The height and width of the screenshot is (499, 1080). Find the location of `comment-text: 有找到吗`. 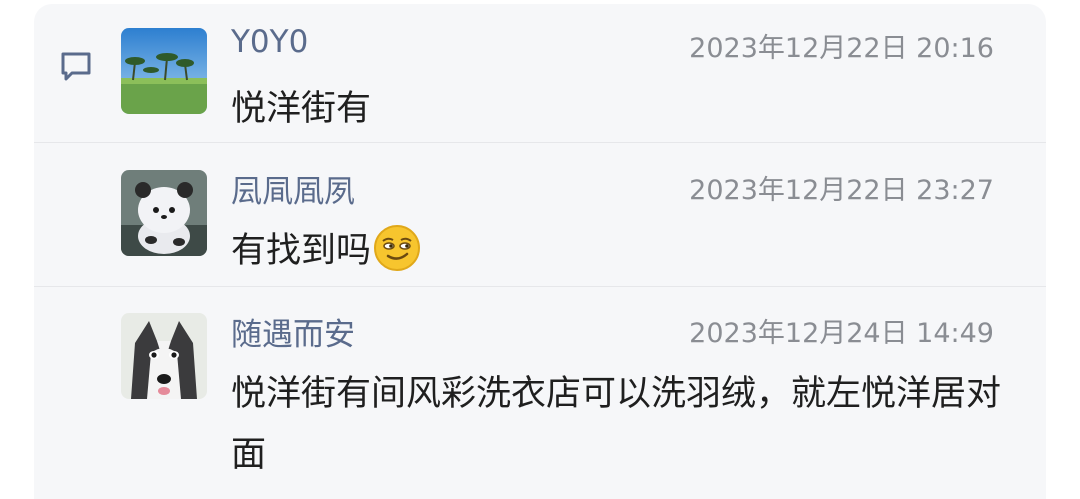

comment-text: 有找到吗 is located at coordinates (621, 251).